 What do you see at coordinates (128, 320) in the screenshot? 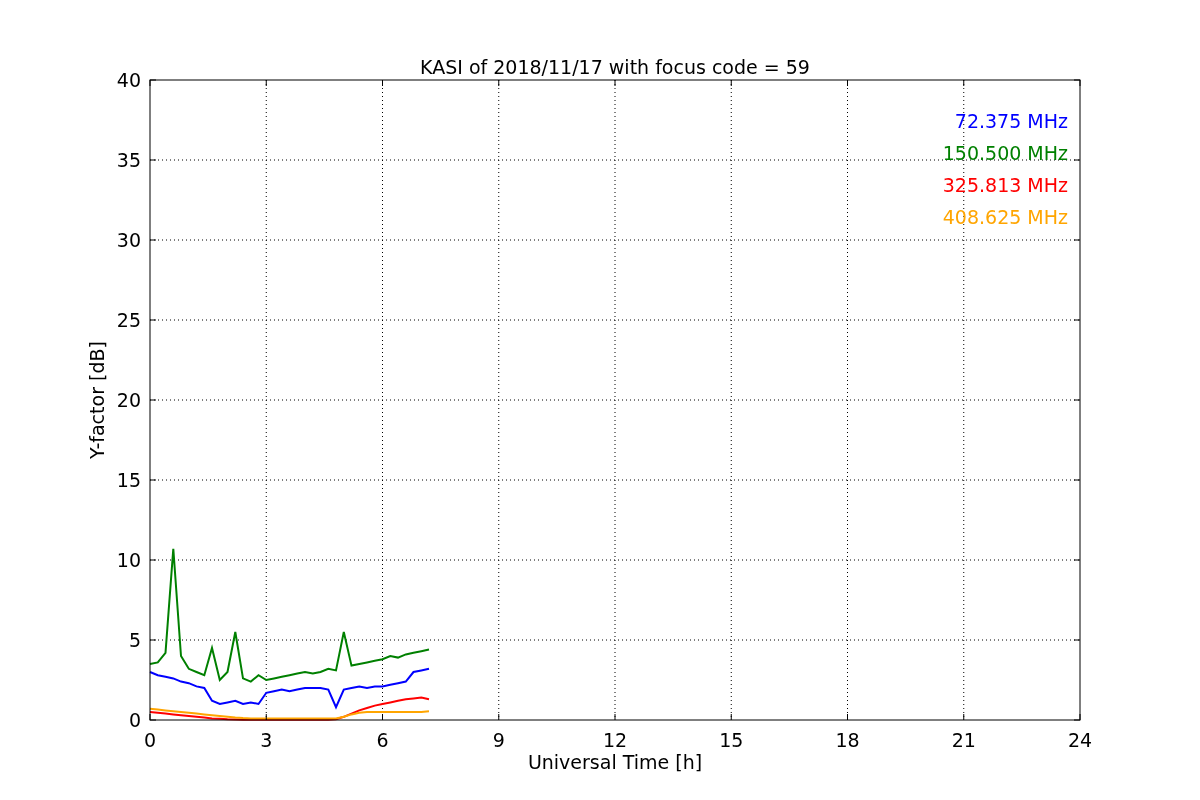
I see `tick-label: 25` at bounding box center [128, 320].